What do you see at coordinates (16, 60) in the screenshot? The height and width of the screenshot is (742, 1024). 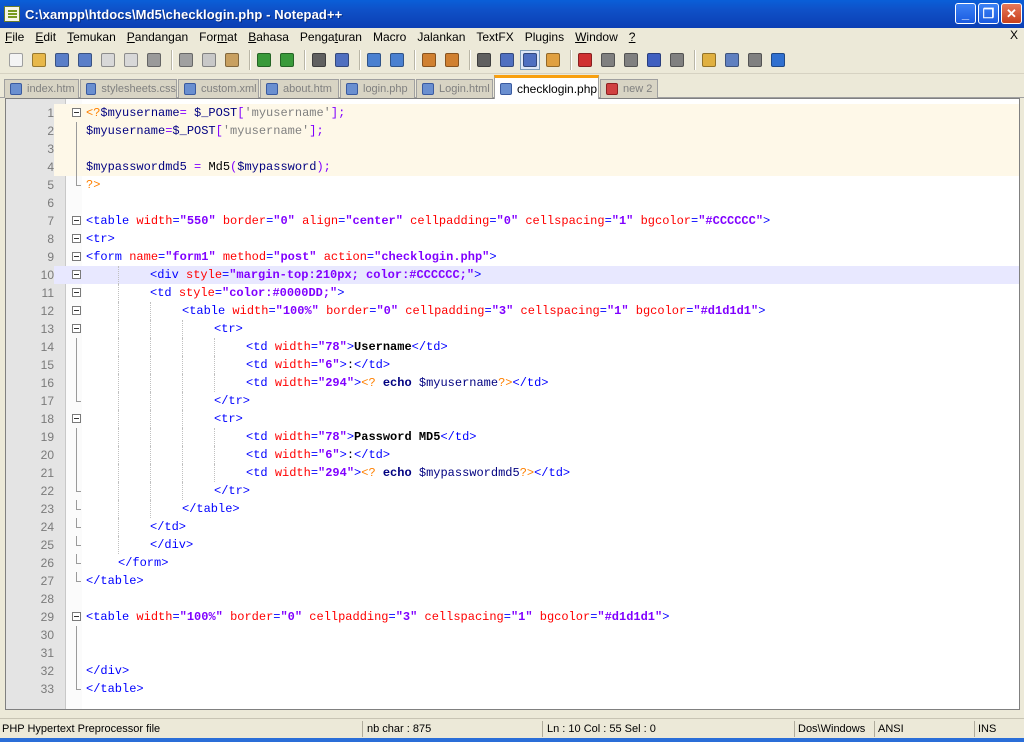 I see `new-file-icon` at bounding box center [16, 60].